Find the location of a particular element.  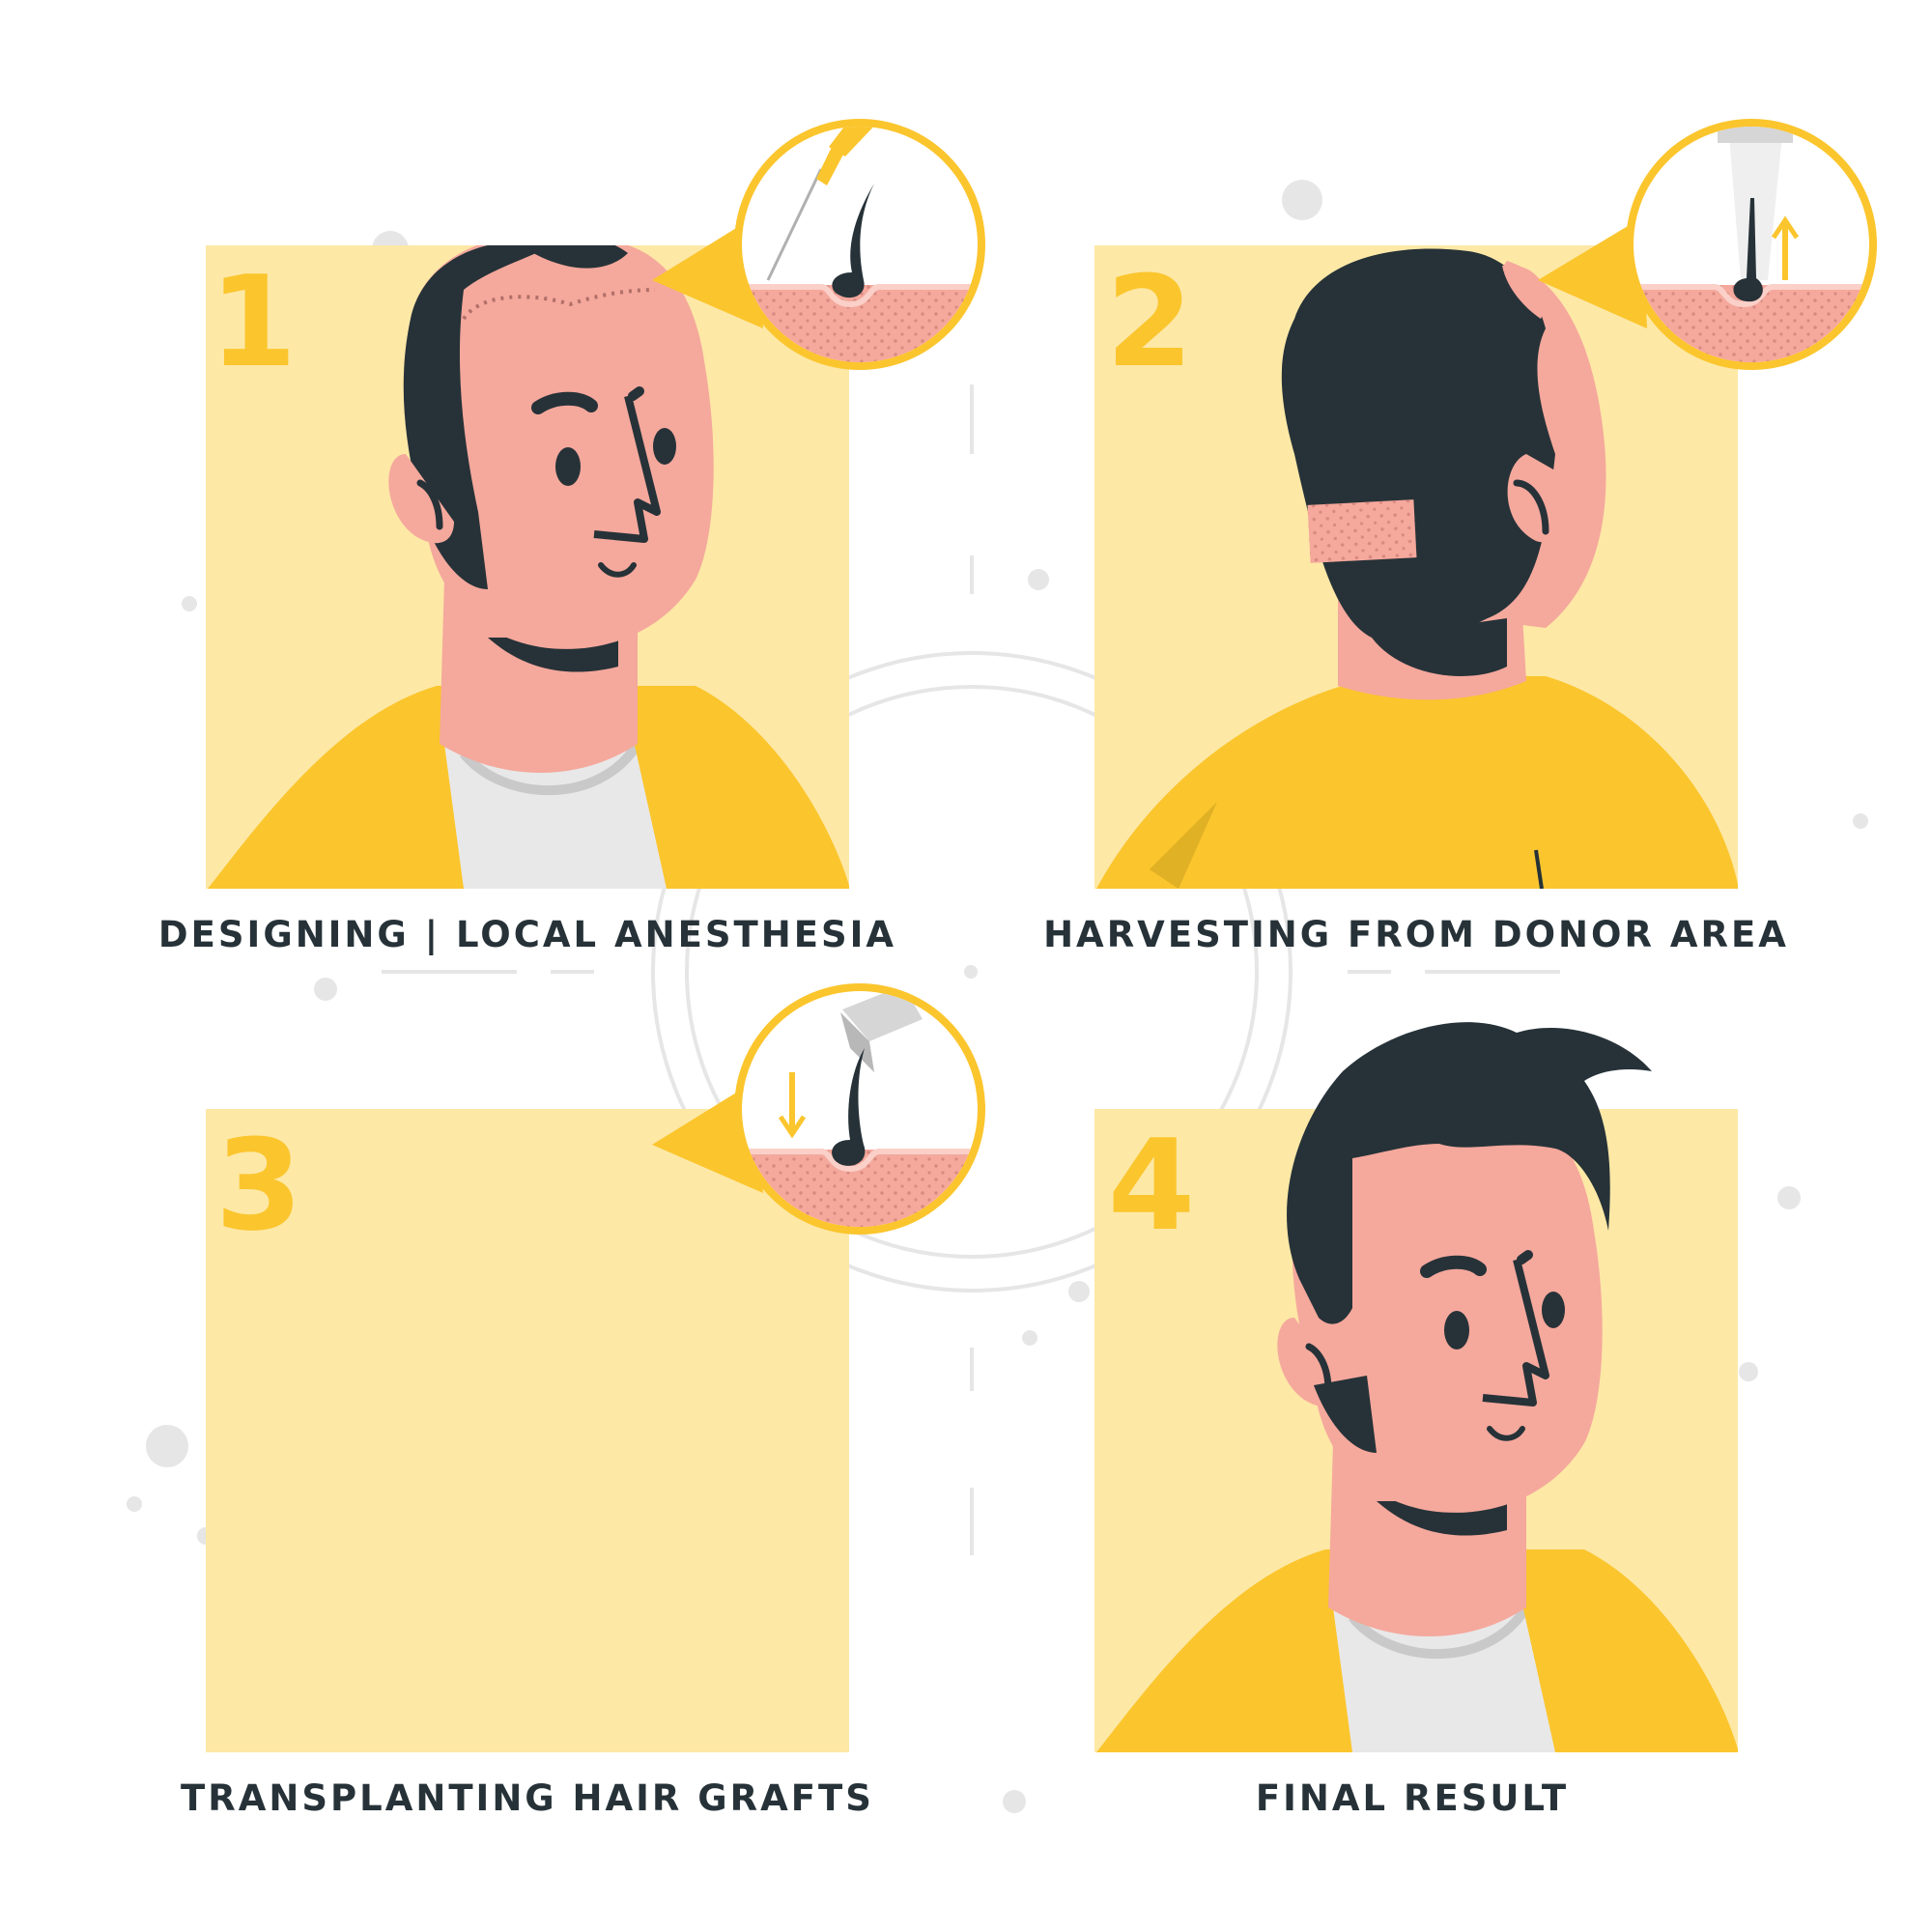

step-4-panel: 4 FINAL RESULT is located at coordinates (1416, 1420).